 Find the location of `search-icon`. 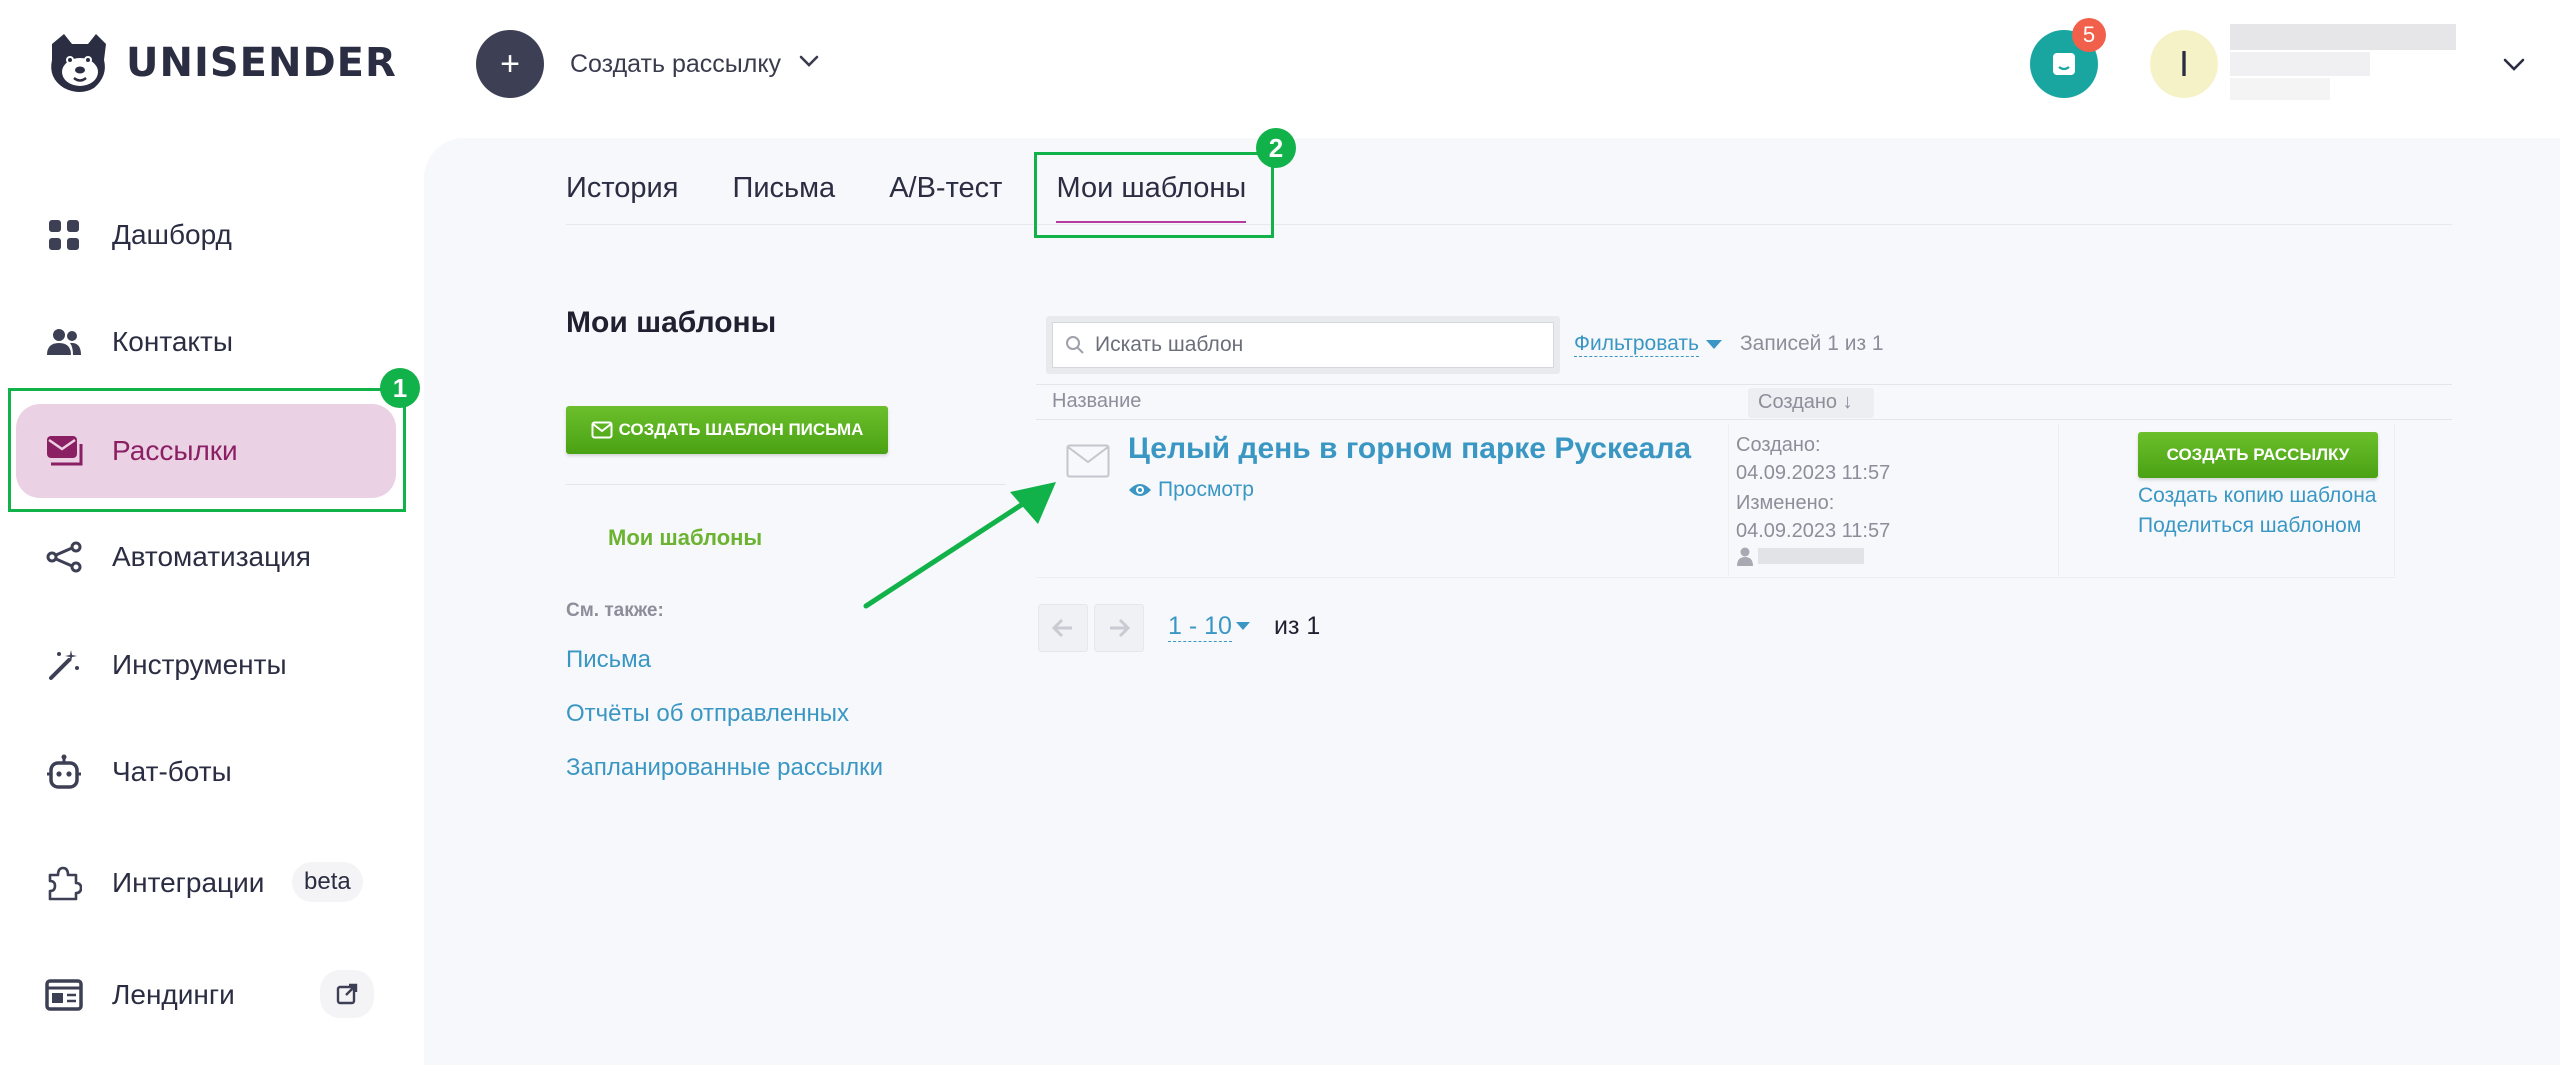

search-icon is located at coordinates (1075, 345).